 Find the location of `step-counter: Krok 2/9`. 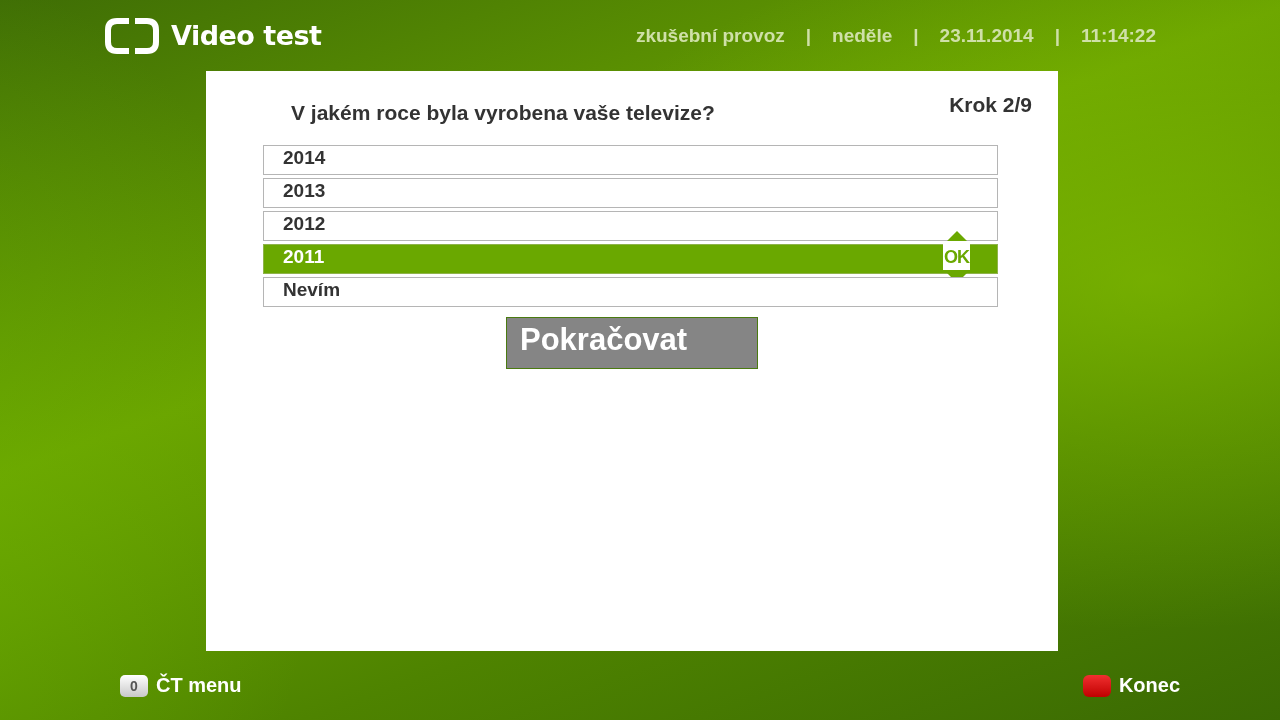

step-counter: Krok 2/9 is located at coordinates (990, 105).